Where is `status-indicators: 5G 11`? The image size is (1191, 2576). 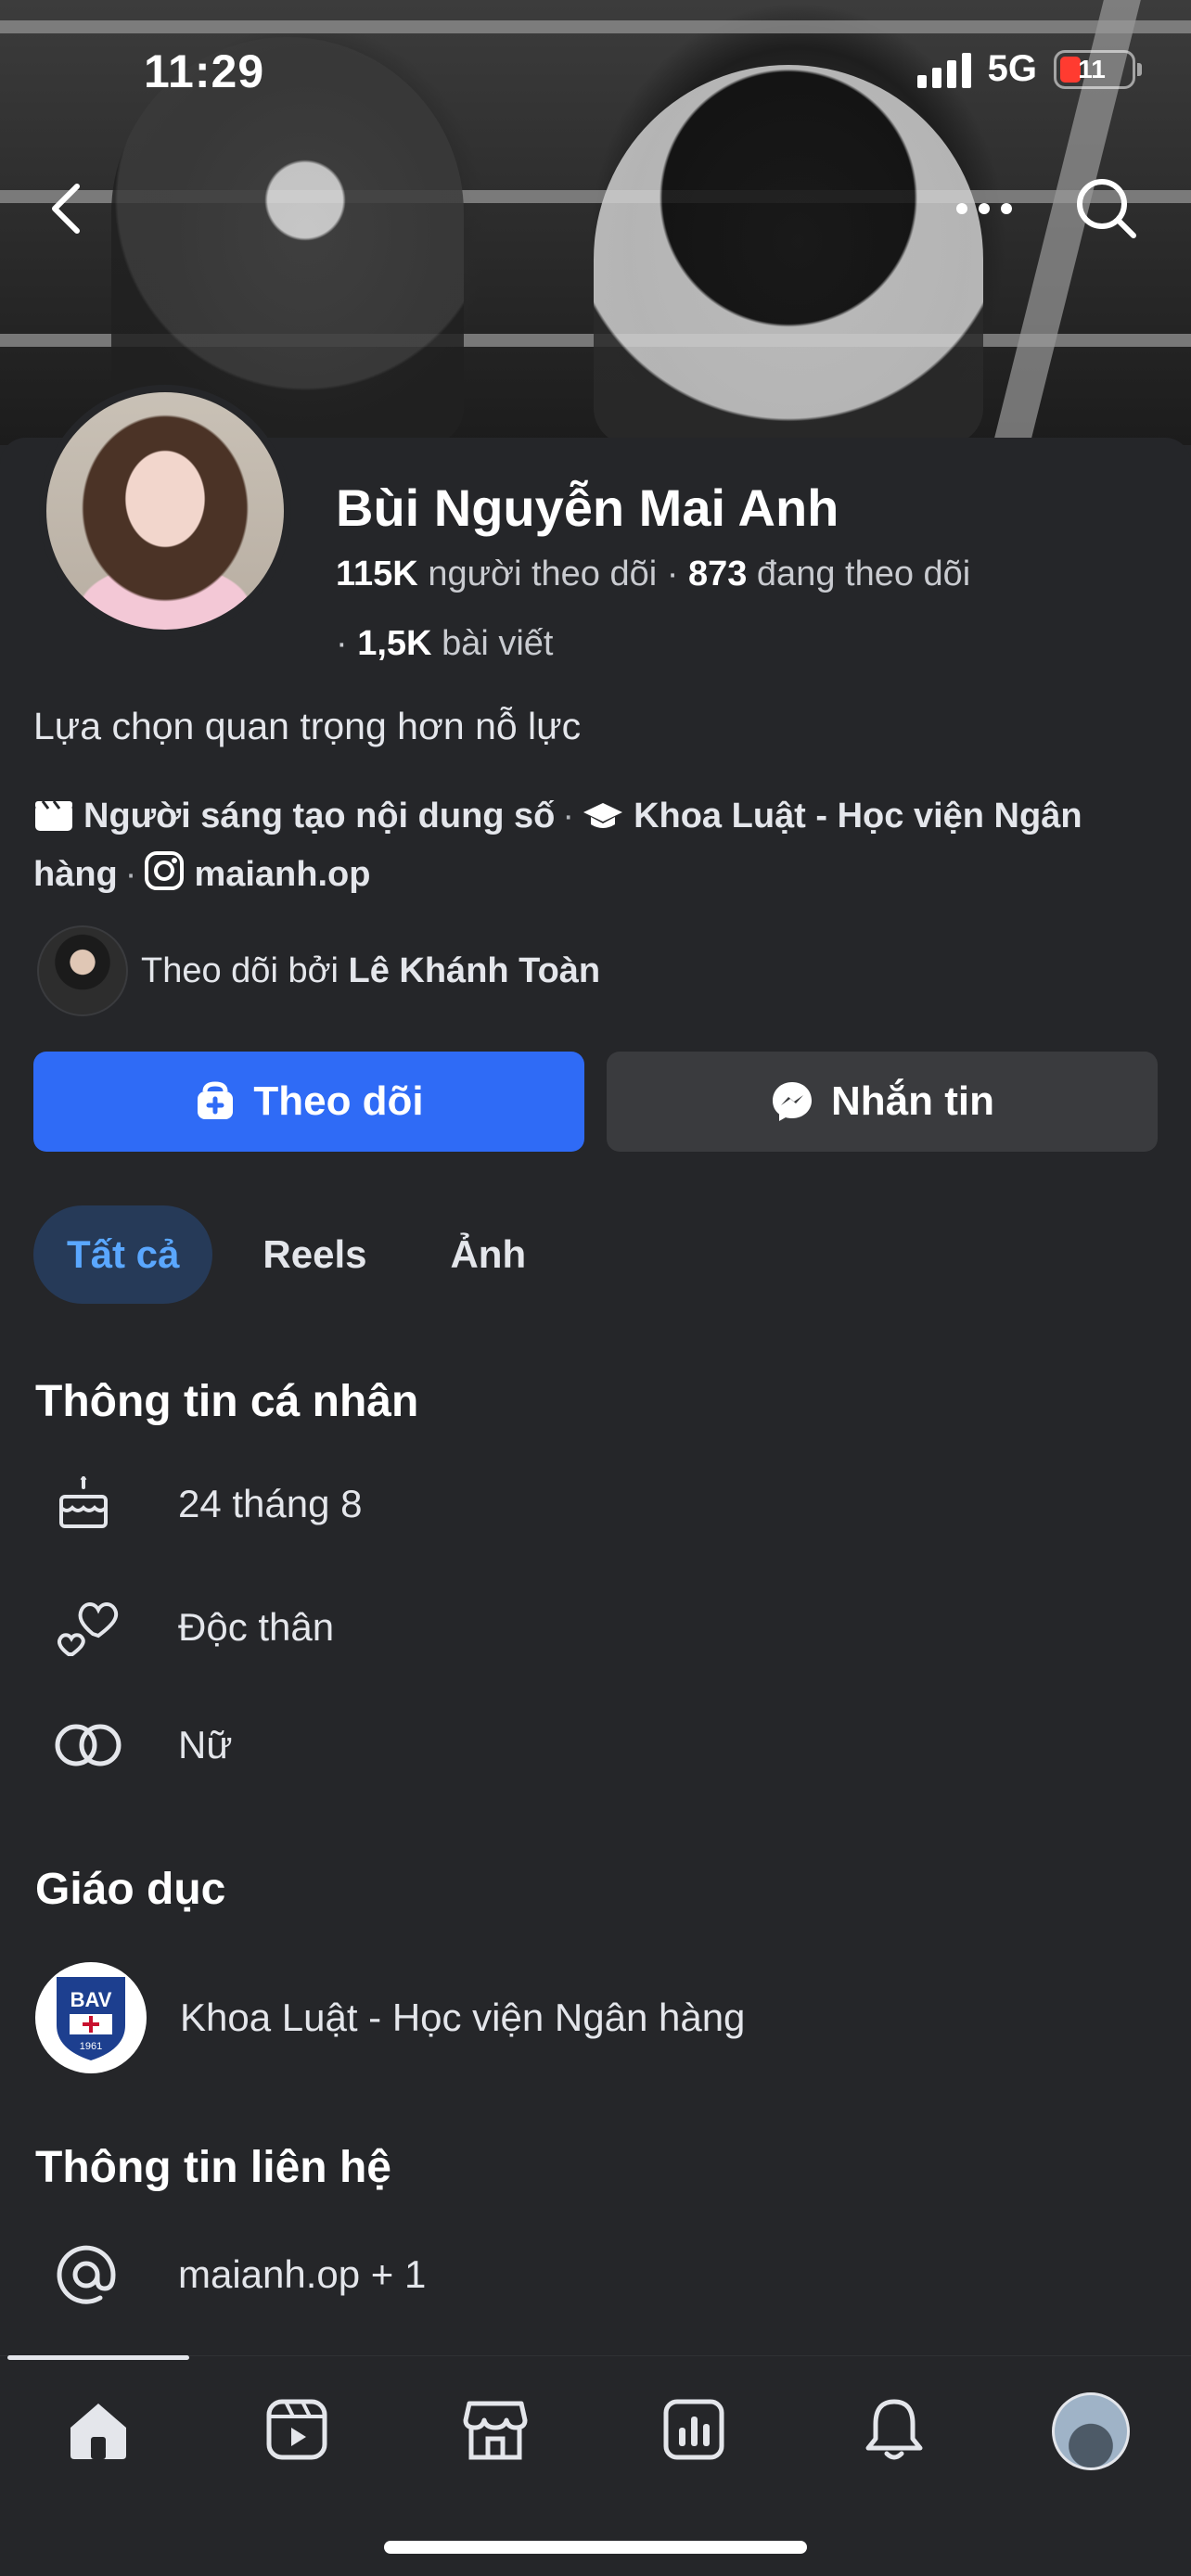 status-indicators: 5G 11 is located at coordinates (1029, 69).